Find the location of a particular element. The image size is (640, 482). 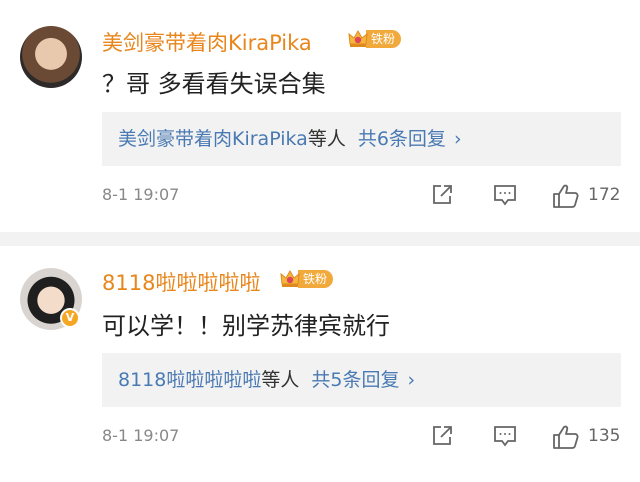

comment-actions: 8-1 19:07 135 is located at coordinates (320, 437).